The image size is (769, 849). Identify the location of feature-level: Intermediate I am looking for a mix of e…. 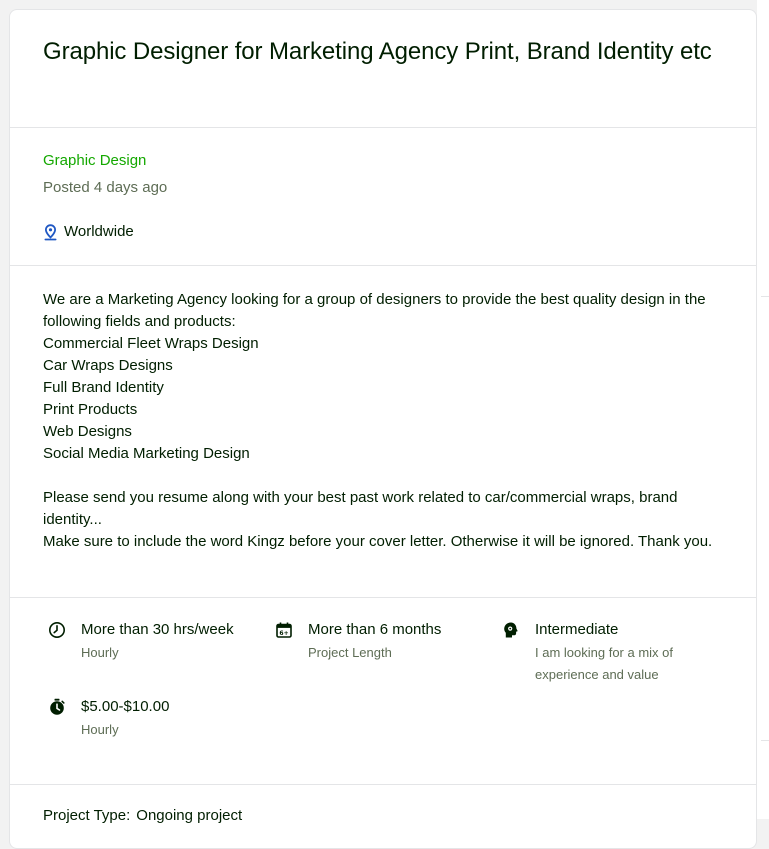
(598, 653).